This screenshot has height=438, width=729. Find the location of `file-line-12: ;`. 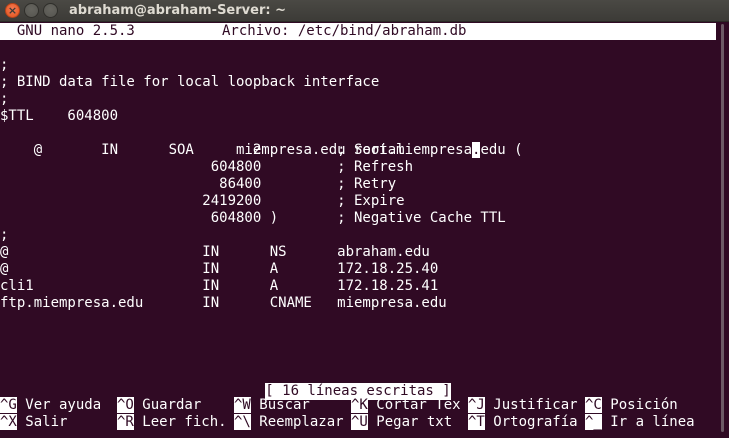

file-line-12: ; is located at coordinates (4, 235).